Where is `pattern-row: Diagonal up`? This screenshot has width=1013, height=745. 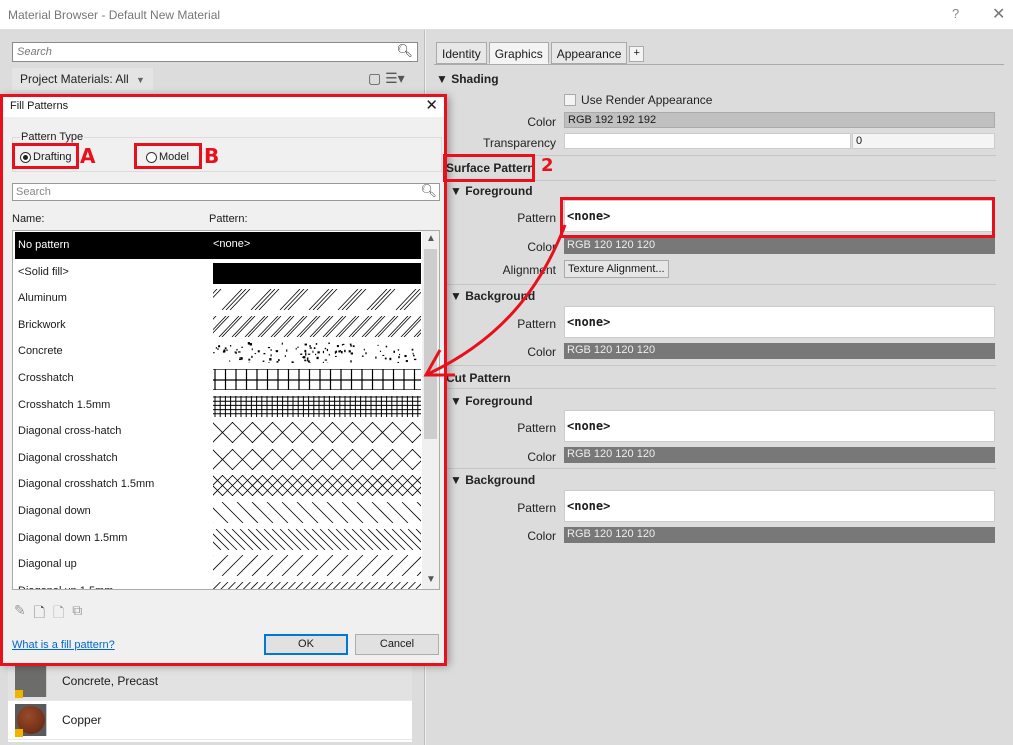
pattern-row: Diagonal up is located at coordinates (218, 564).